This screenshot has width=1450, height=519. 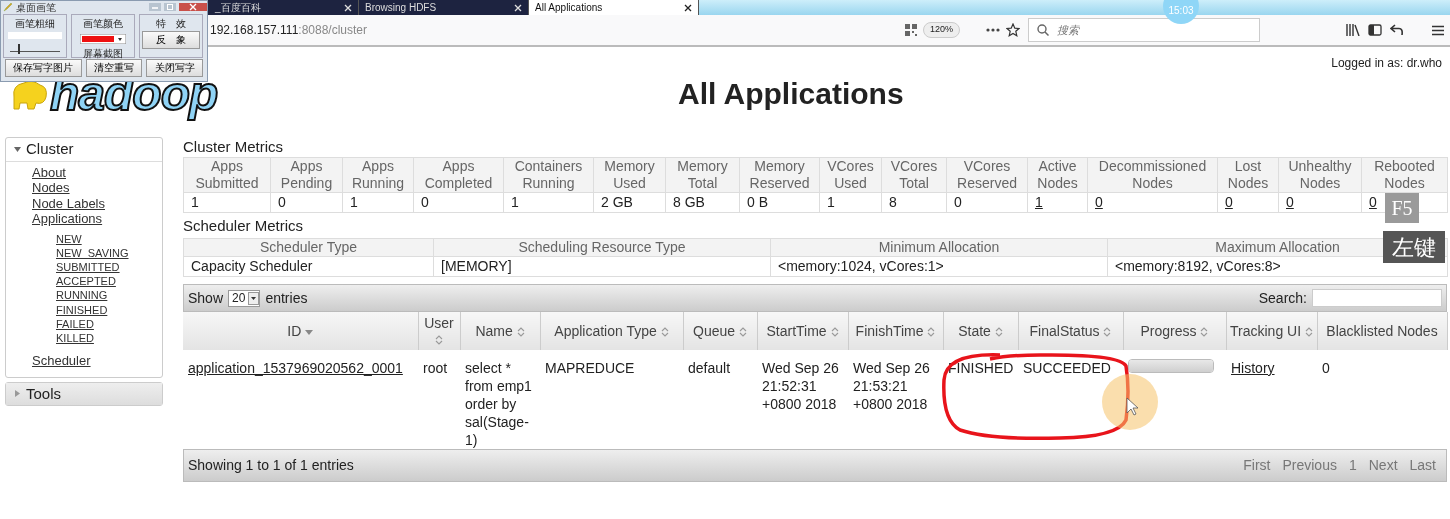 I want to click on mouse-click-badge: 左键, so click(x=1414, y=247).